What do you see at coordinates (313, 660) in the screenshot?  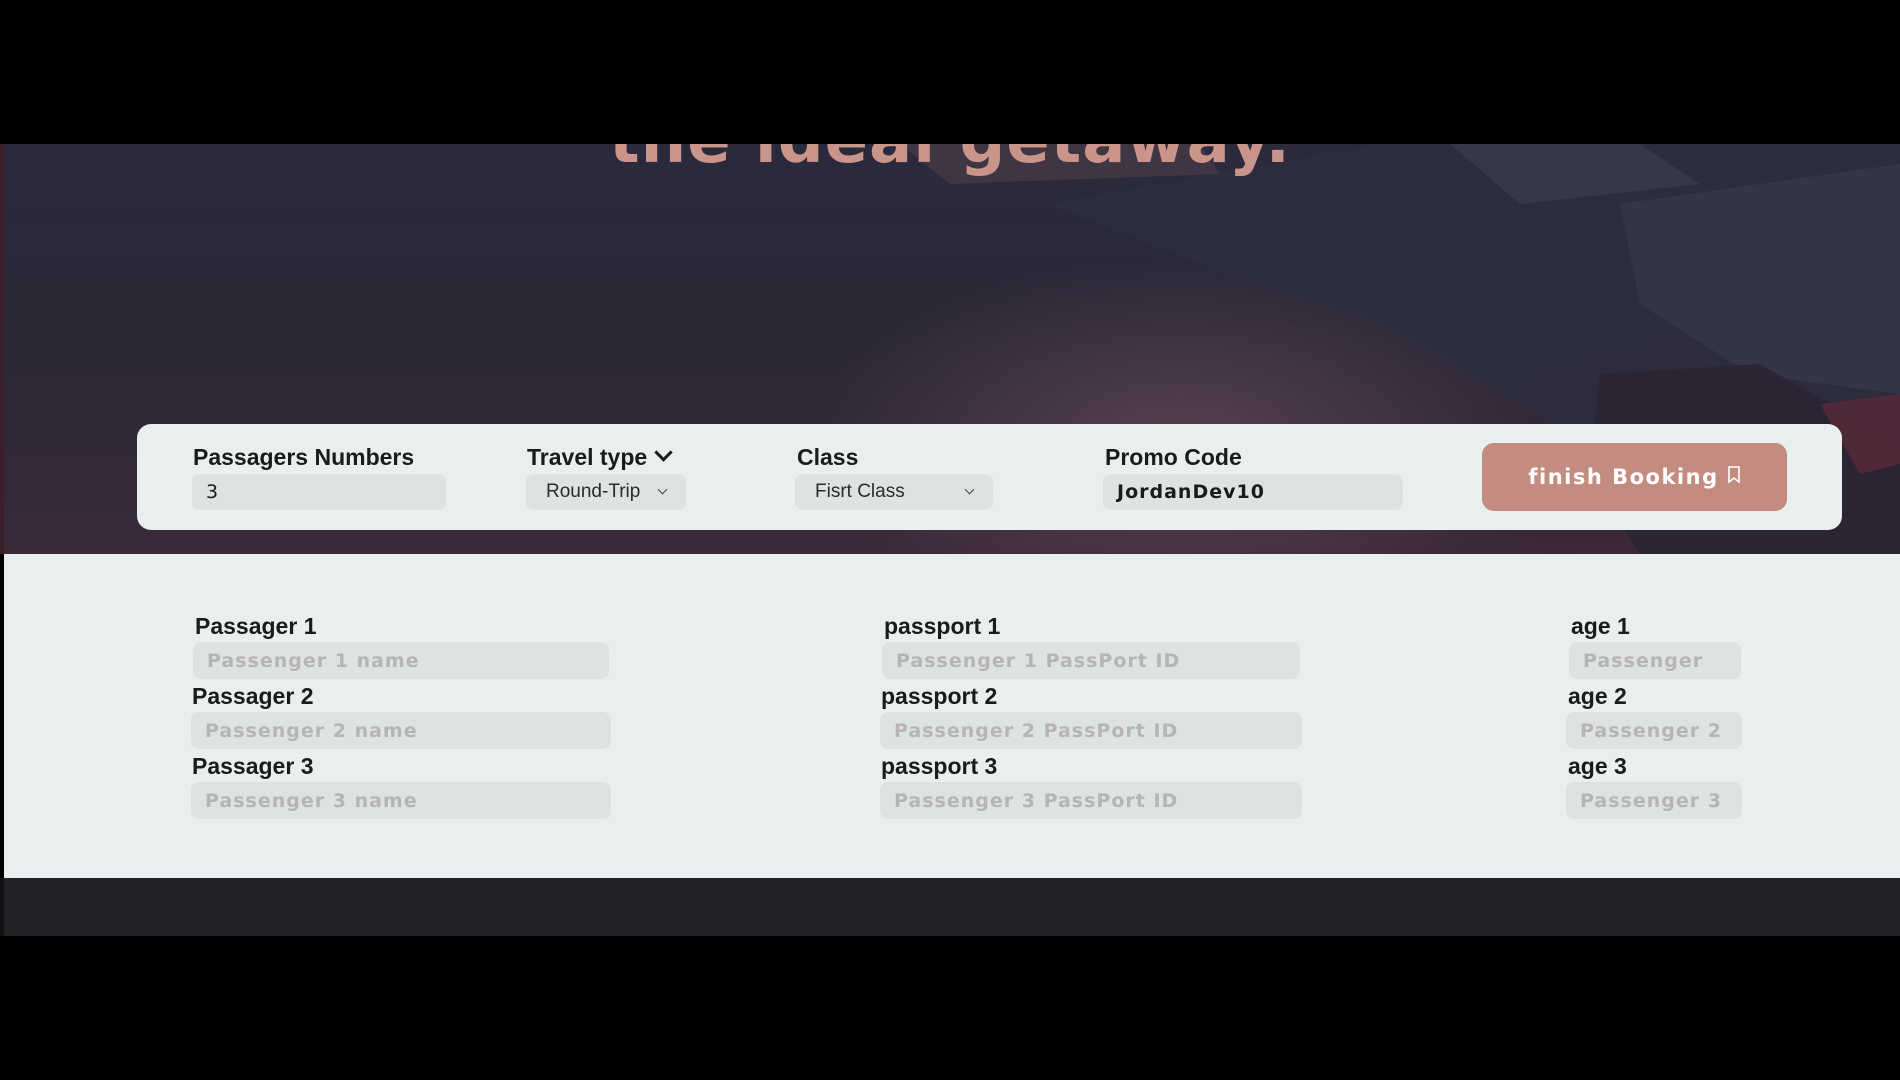 I see `placeholder-text: Passenger 1 name` at bounding box center [313, 660].